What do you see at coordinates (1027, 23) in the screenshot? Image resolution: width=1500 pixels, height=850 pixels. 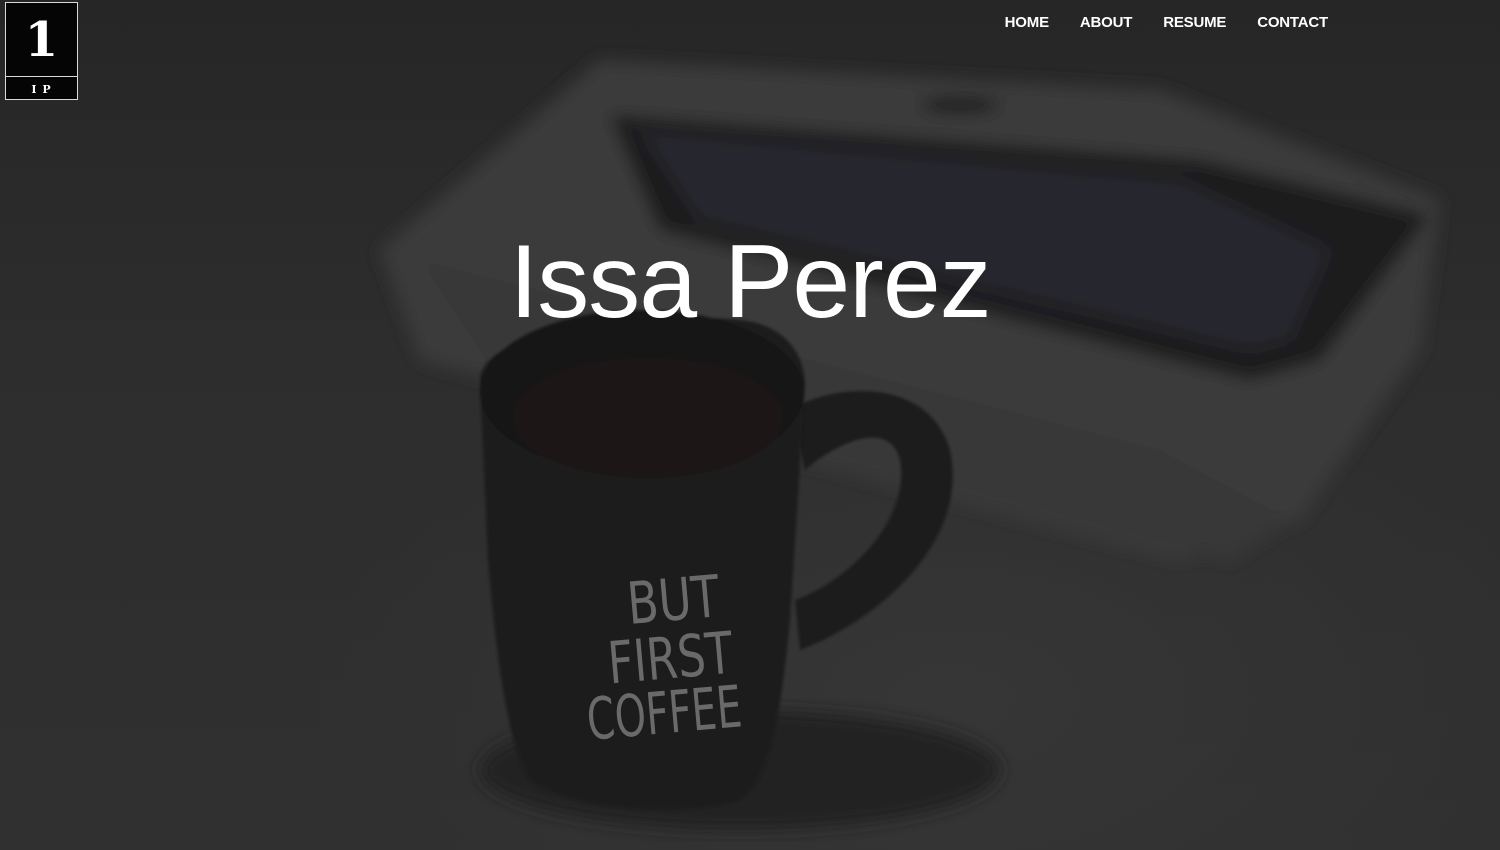 I see `nav-home-link: HOME` at bounding box center [1027, 23].